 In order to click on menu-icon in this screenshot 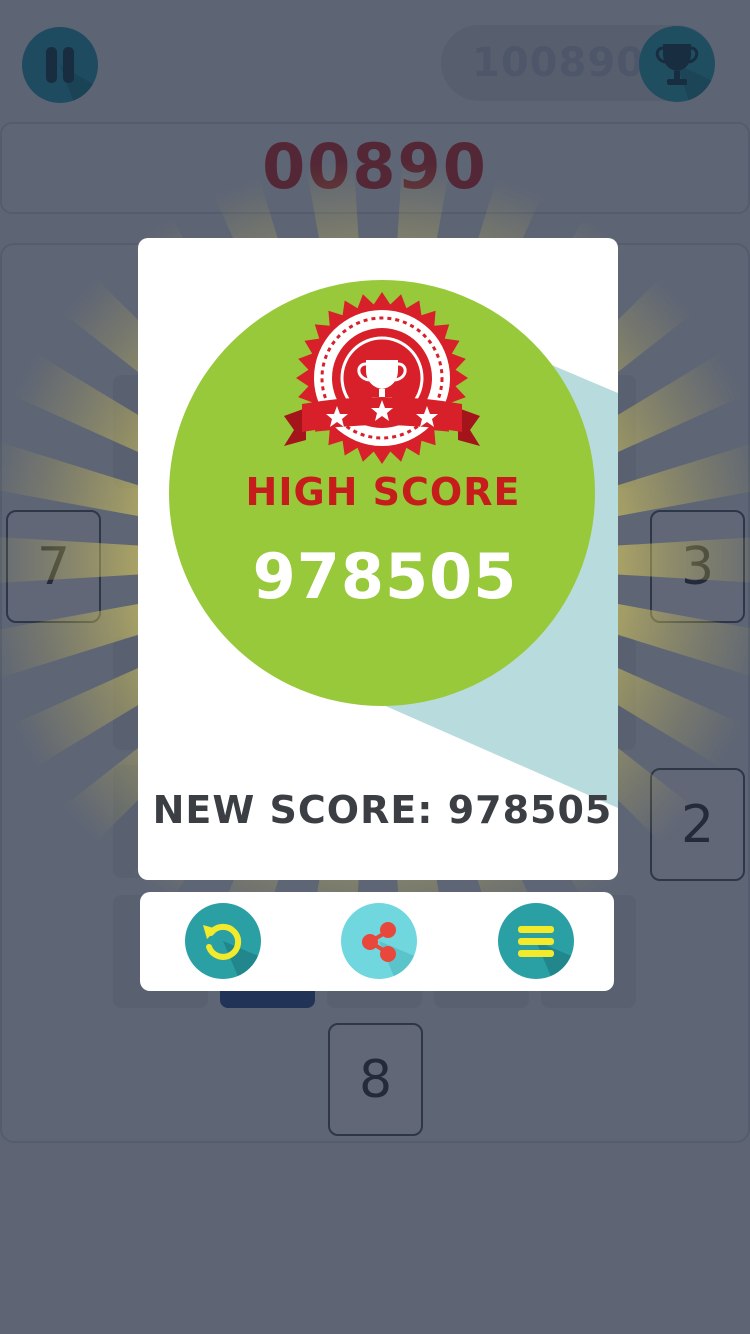, I will do `click(546, 952)`.